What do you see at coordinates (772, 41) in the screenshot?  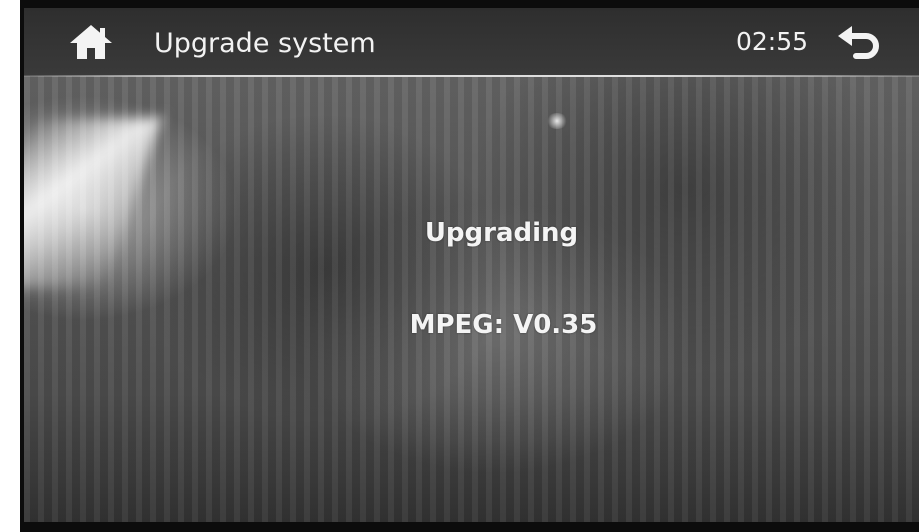 I see `clock-time: 02:55` at bounding box center [772, 41].